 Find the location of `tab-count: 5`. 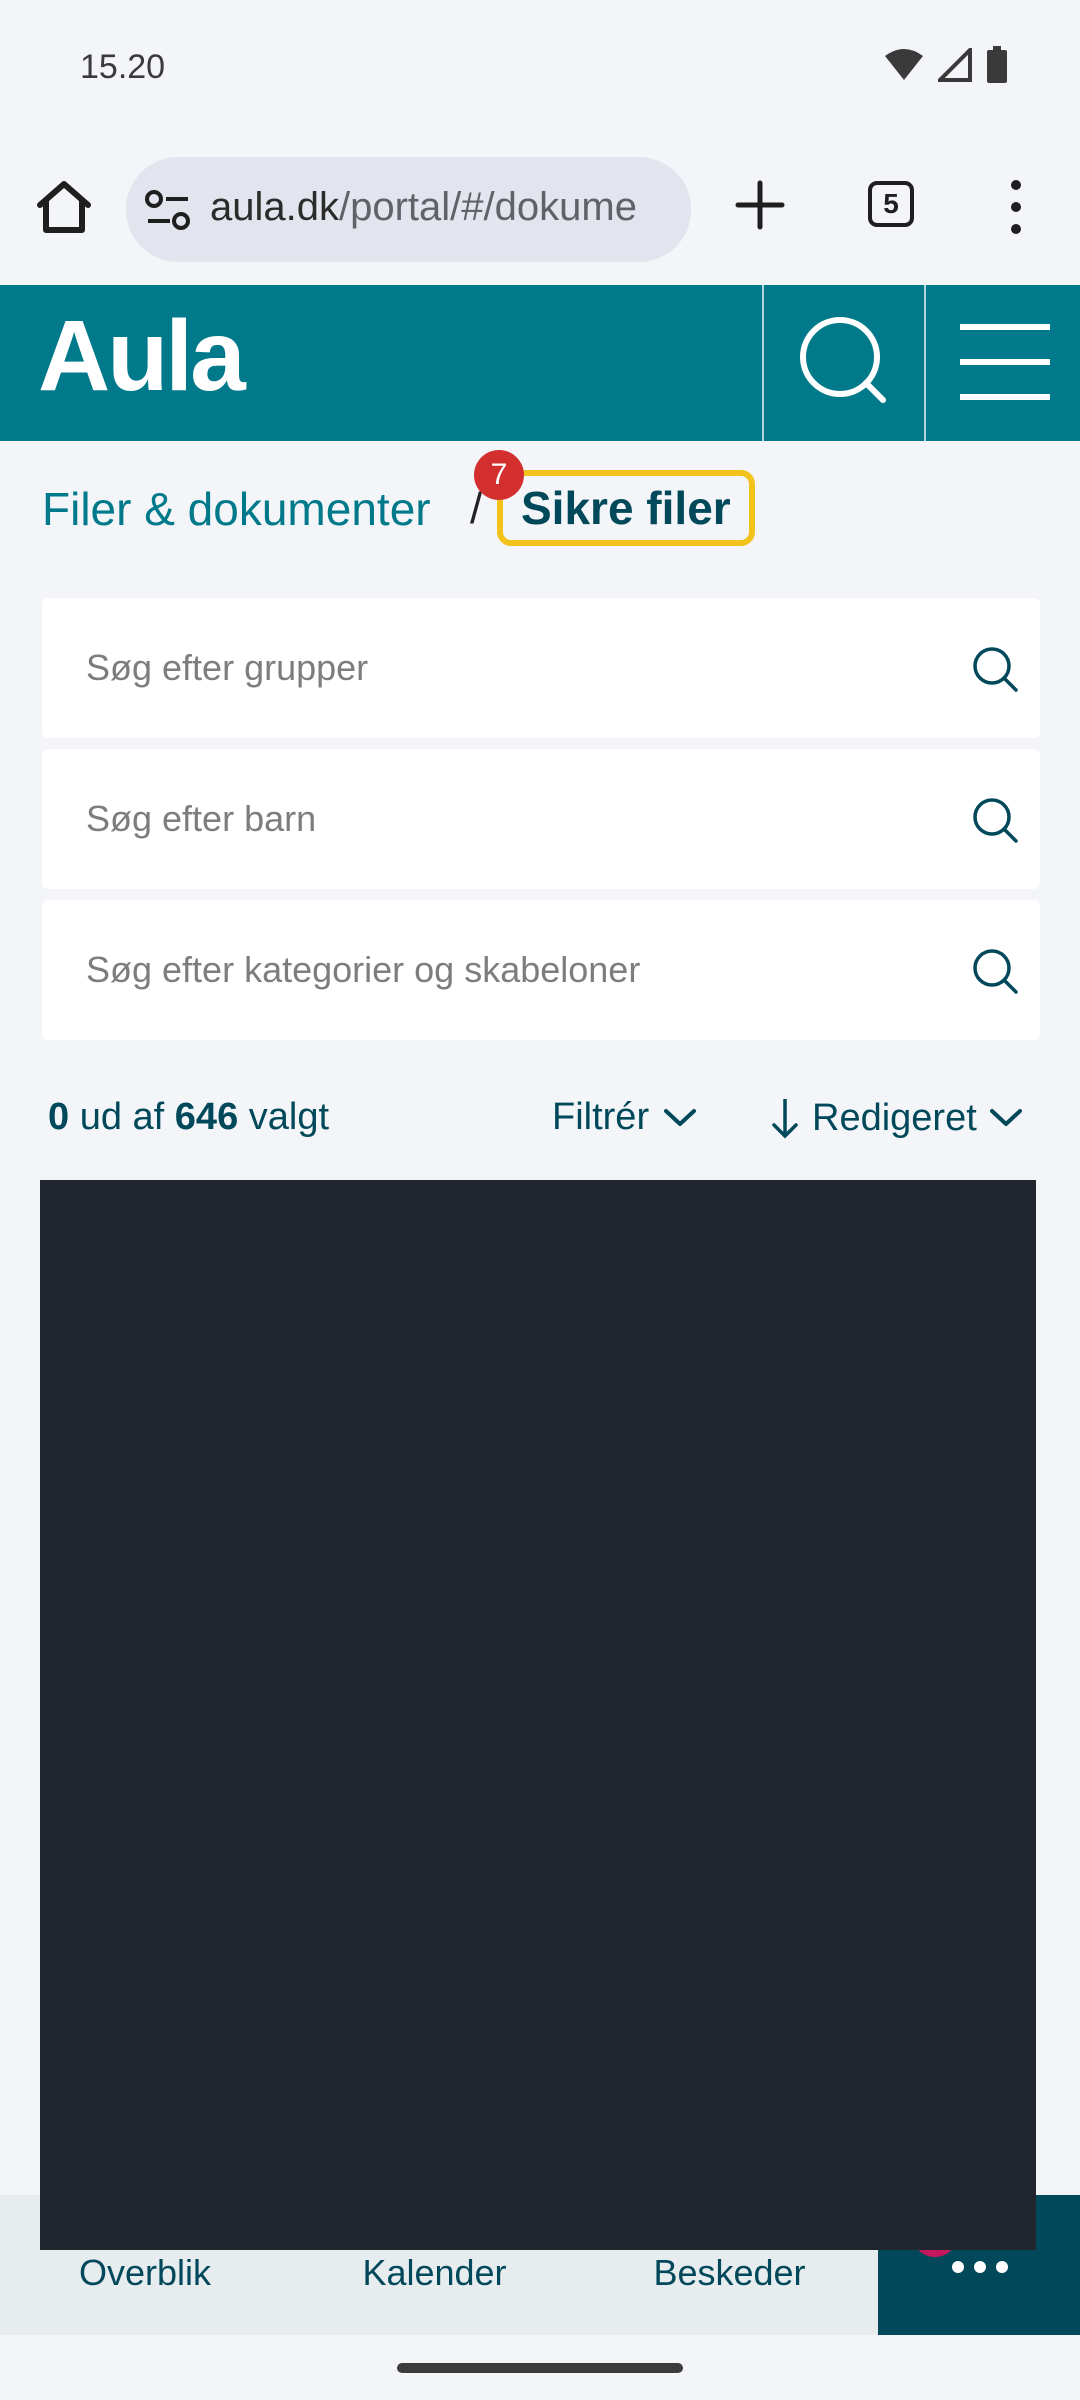

tab-count: 5 is located at coordinates (891, 204).